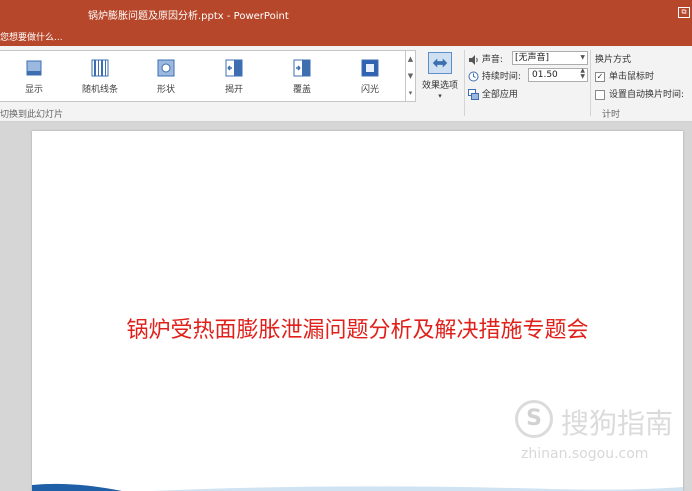  What do you see at coordinates (99, 90) in the screenshot?
I see `transition-random-bars-label: 随机线条` at bounding box center [99, 90].